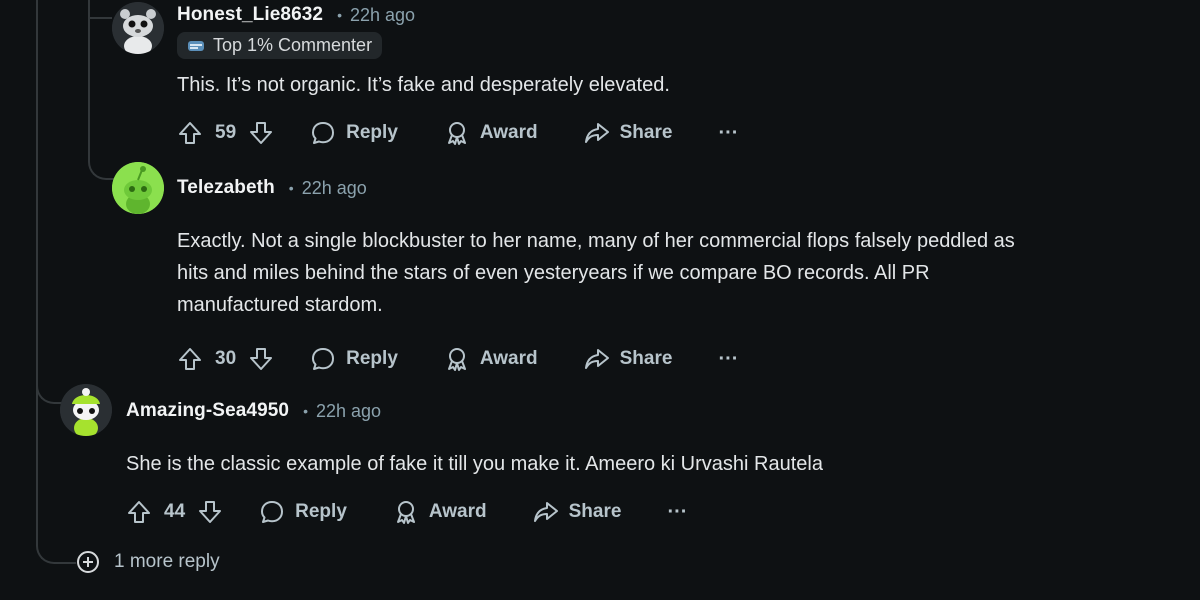  What do you see at coordinates (167, 561) in the screenshot?
I see `more-replies-label: 1 more reply` at bounding box center [167, 561].